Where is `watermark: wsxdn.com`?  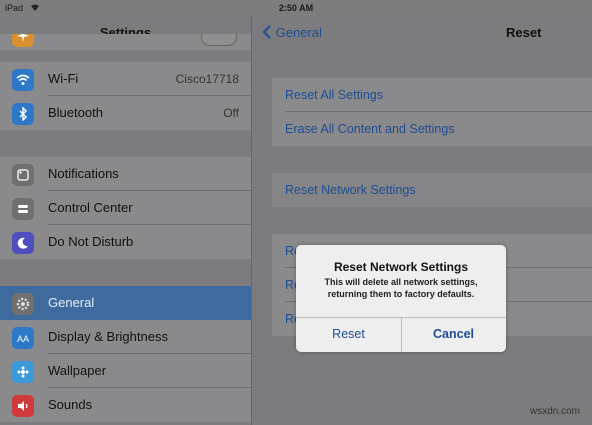 watermark: wsxdn.com is located at coordinates (554, 411).